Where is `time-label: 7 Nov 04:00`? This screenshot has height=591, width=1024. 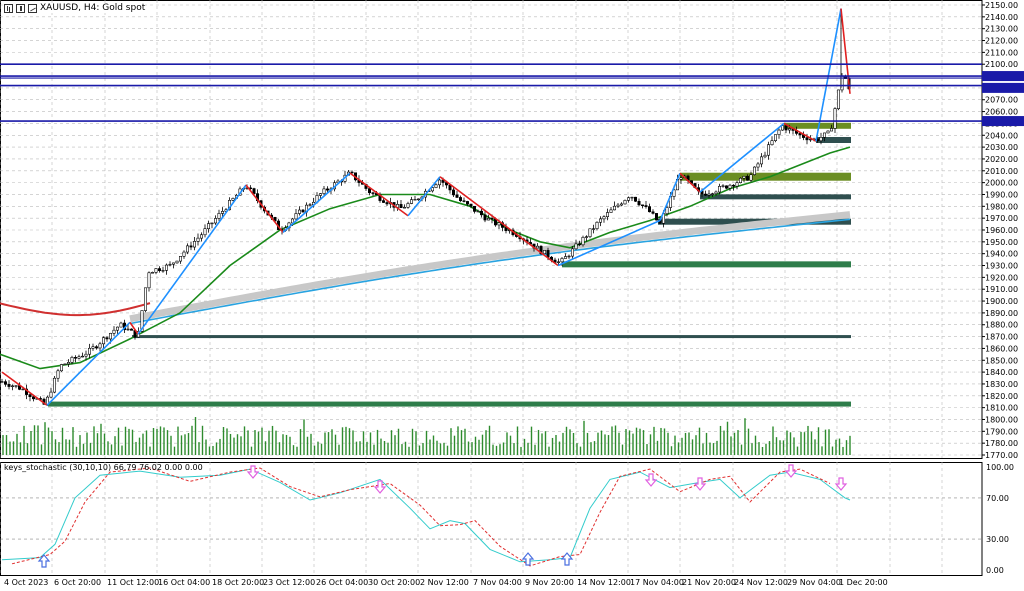
time-label: 7 Nov 04:00 is located at coordinates (497, 582).